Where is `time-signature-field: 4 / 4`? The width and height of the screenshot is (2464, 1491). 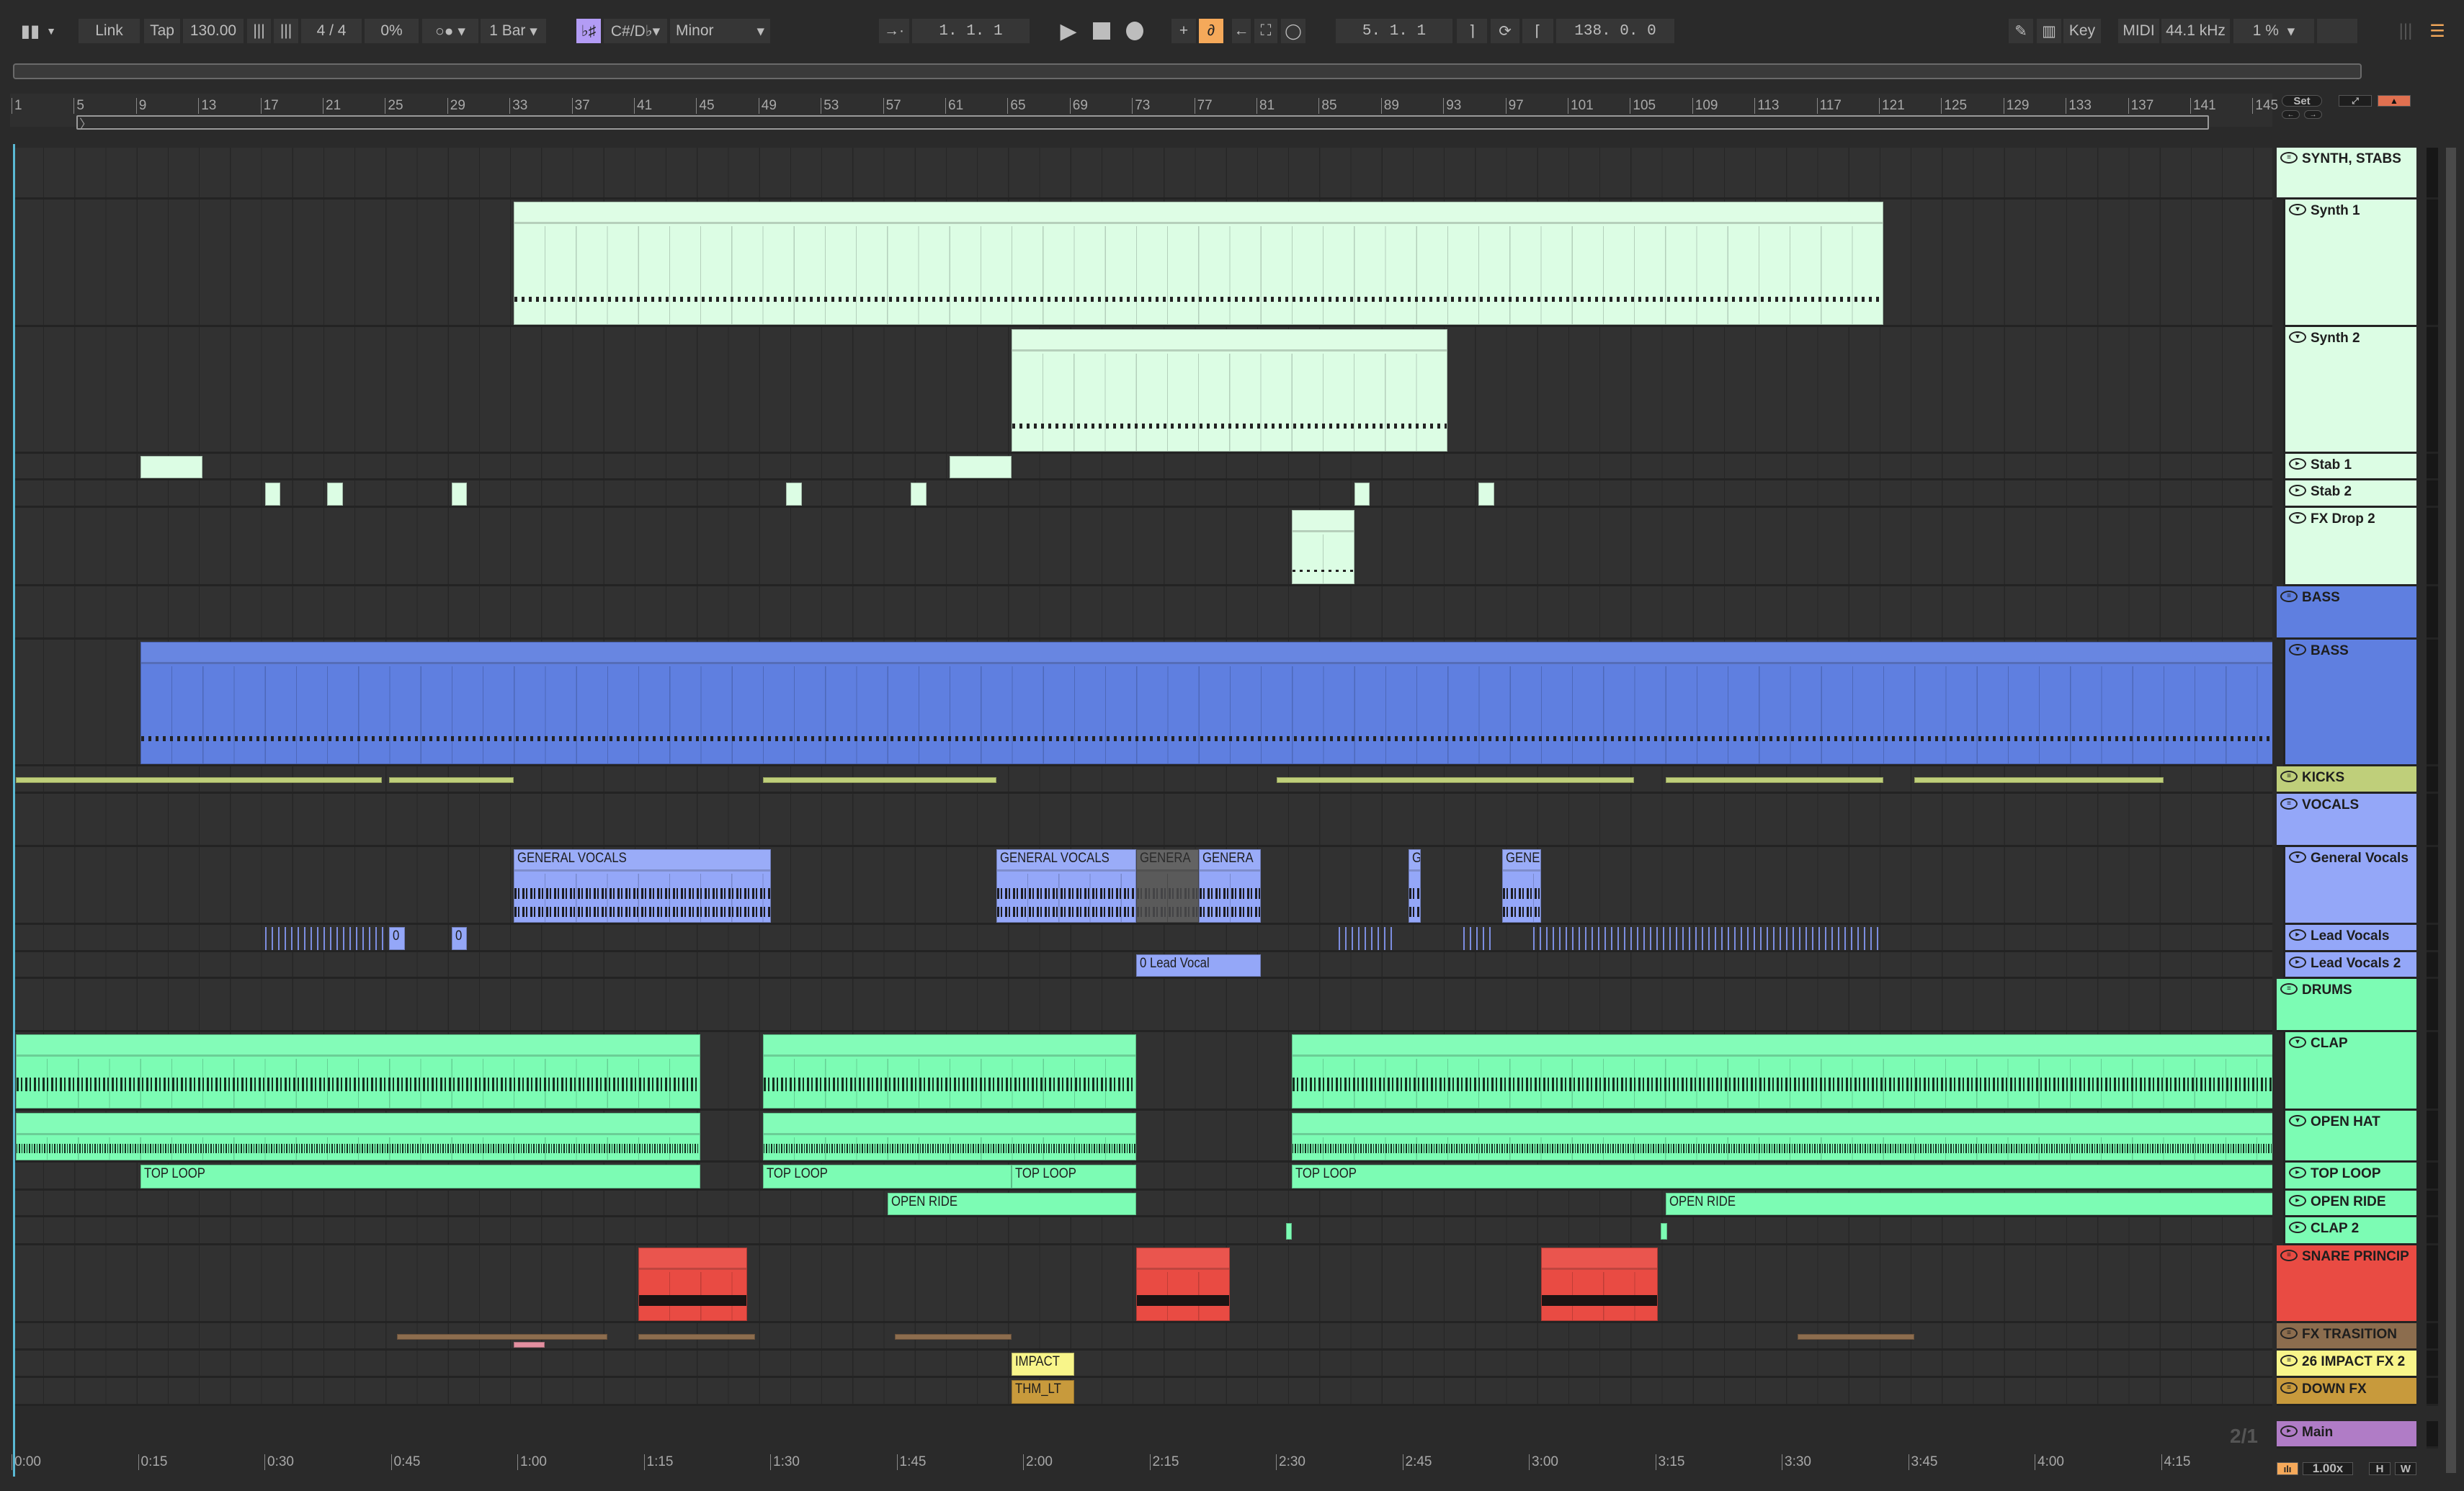
time-signature-field: 4 / 4 is located at coordinates (331, 31).